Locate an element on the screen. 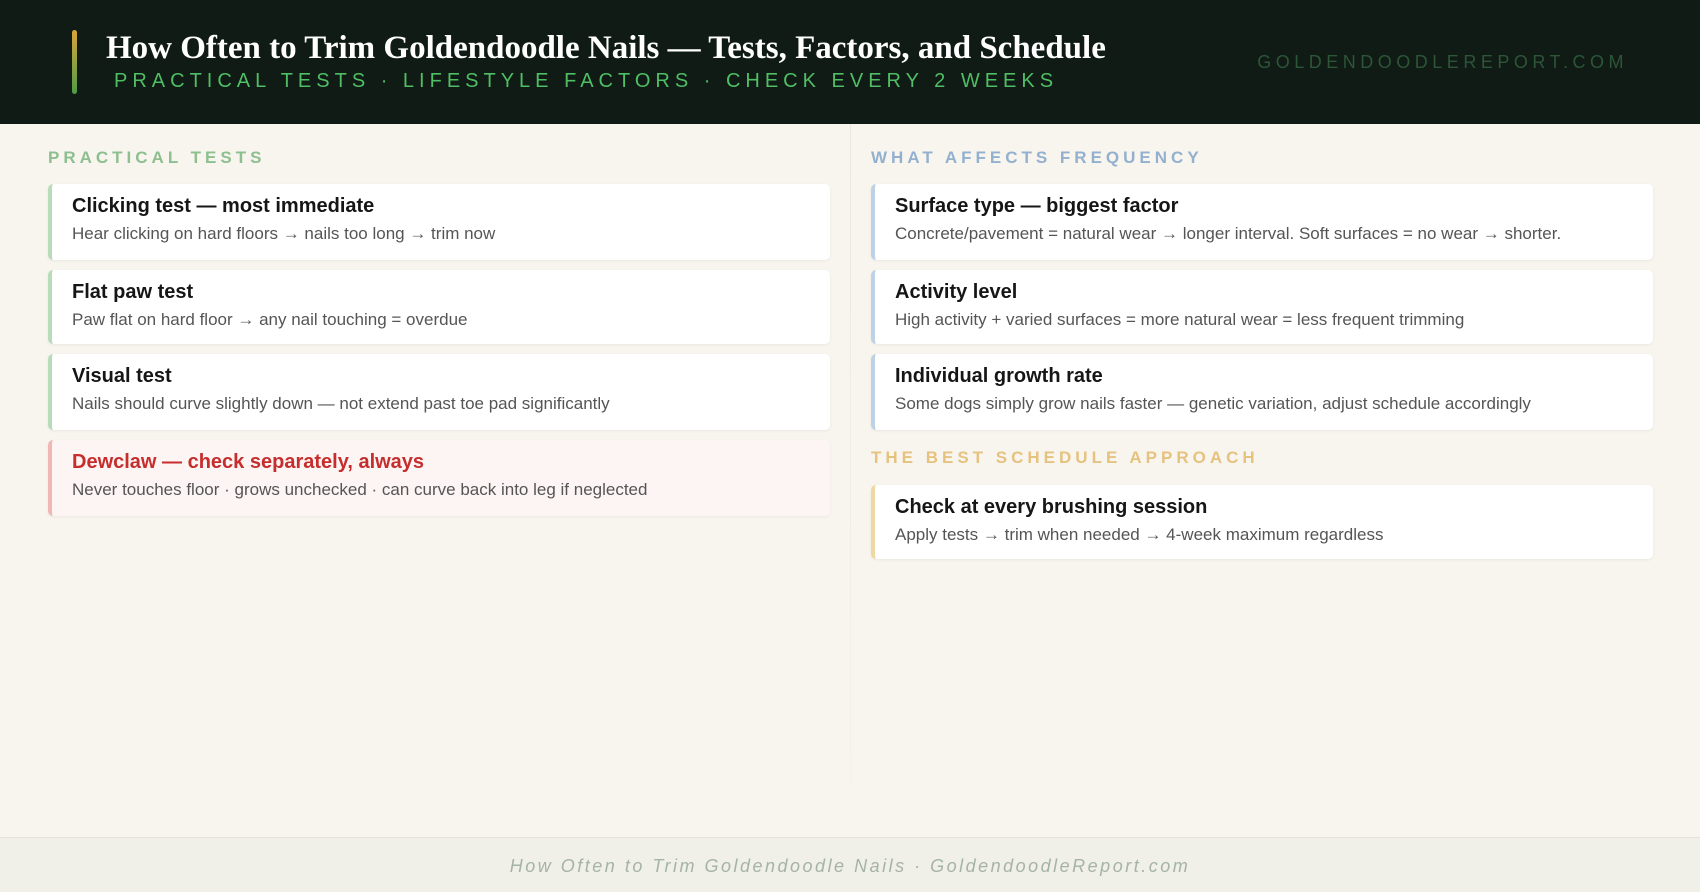 This screenshot has width=1700, height=892. card-title: Individual growth rate is located at coordinates (999, 376).